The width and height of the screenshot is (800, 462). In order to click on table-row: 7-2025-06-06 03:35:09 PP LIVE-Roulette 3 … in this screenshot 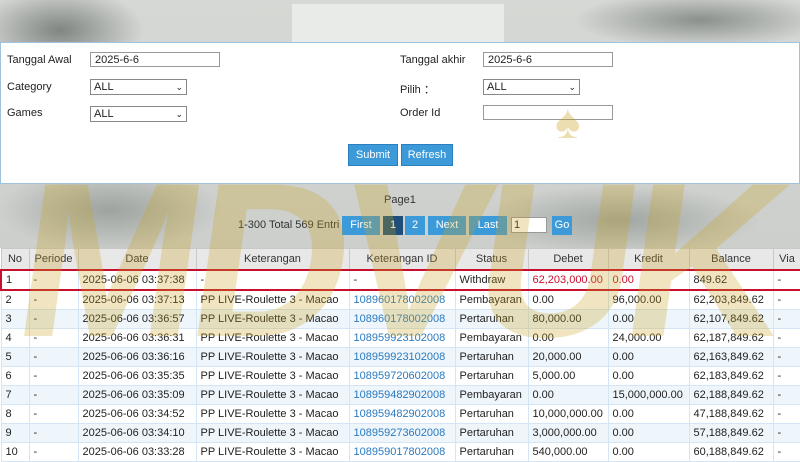, I will do `click(400, 395)`.